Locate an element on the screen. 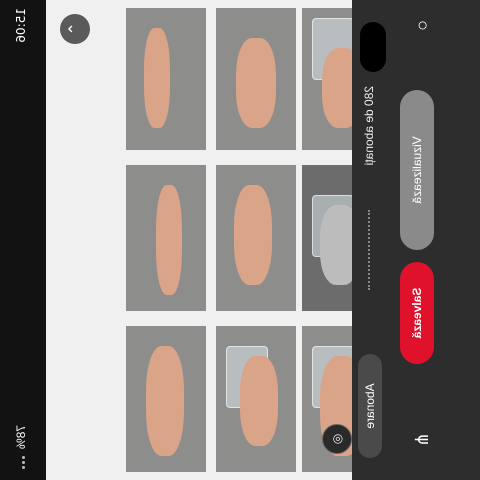  status-icons: 78% is located at coordinates (21, 447).